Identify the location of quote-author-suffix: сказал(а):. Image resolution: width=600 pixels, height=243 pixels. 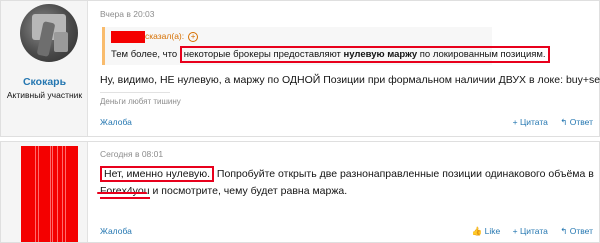
(165, 36).